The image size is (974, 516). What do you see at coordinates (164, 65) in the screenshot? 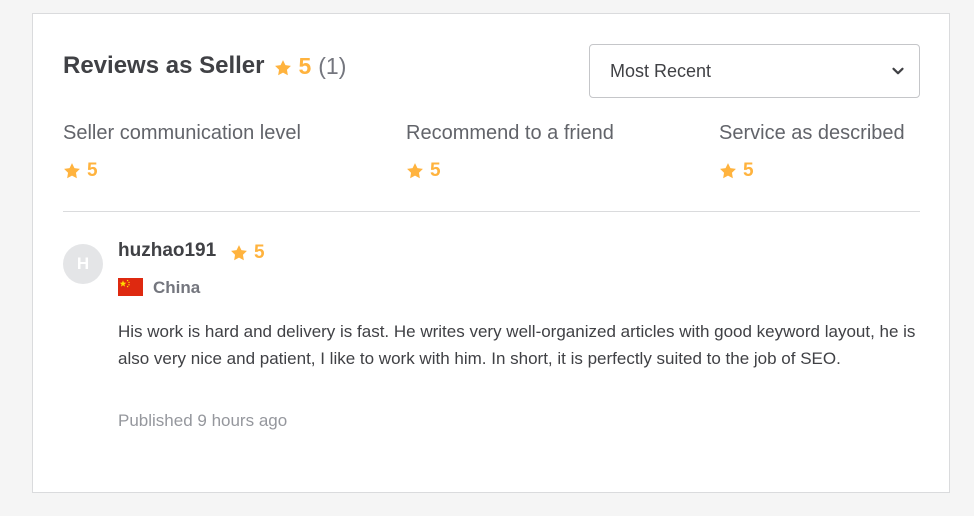
I see `reviews-title: Reviews as Seller` at bounding box center [164, 65].